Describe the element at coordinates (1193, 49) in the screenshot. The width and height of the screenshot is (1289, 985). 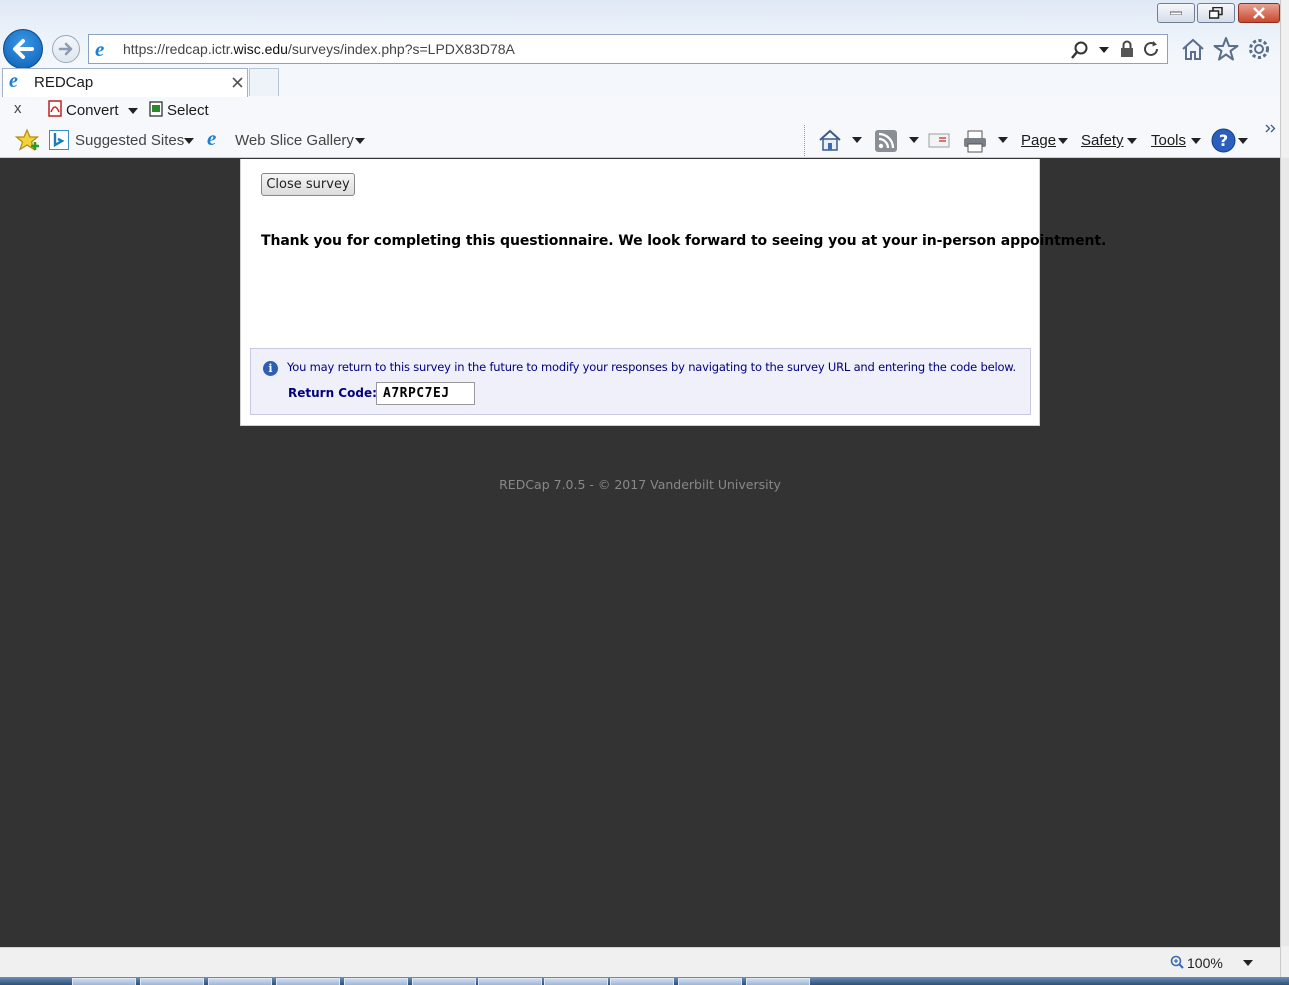
I see `home-icon` at that location.